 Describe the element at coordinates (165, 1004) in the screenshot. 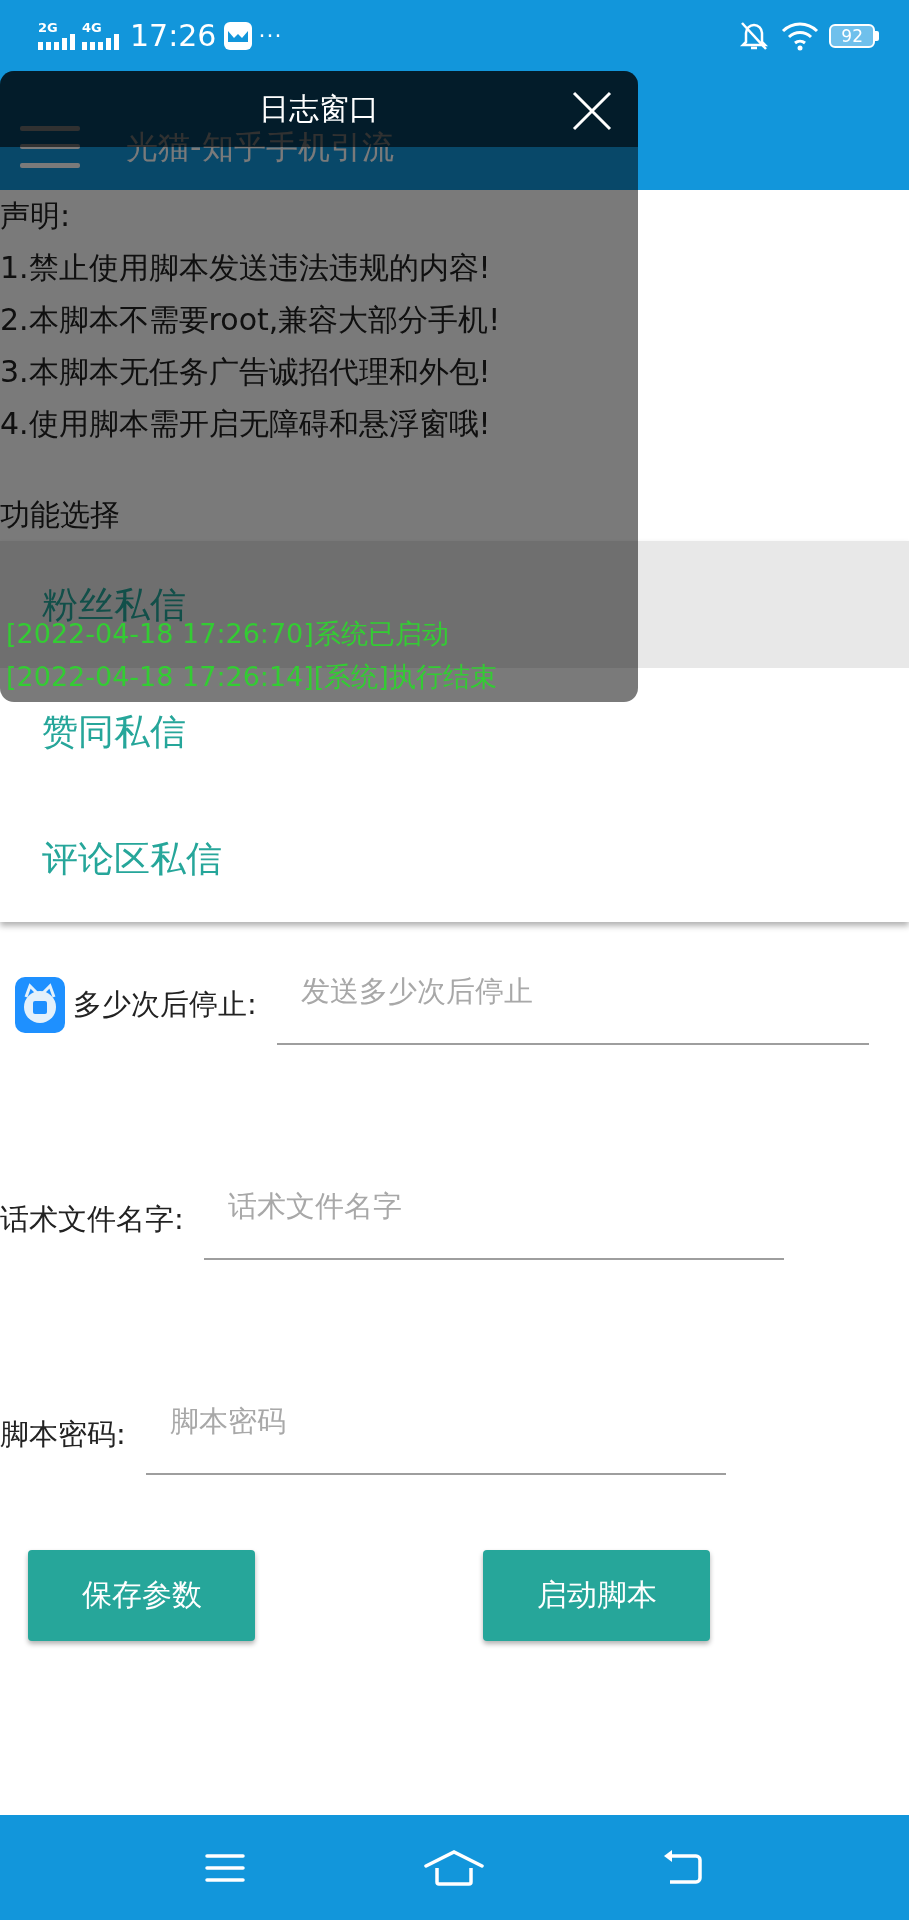

I see `field-label: 多少次后停止:` at that location.